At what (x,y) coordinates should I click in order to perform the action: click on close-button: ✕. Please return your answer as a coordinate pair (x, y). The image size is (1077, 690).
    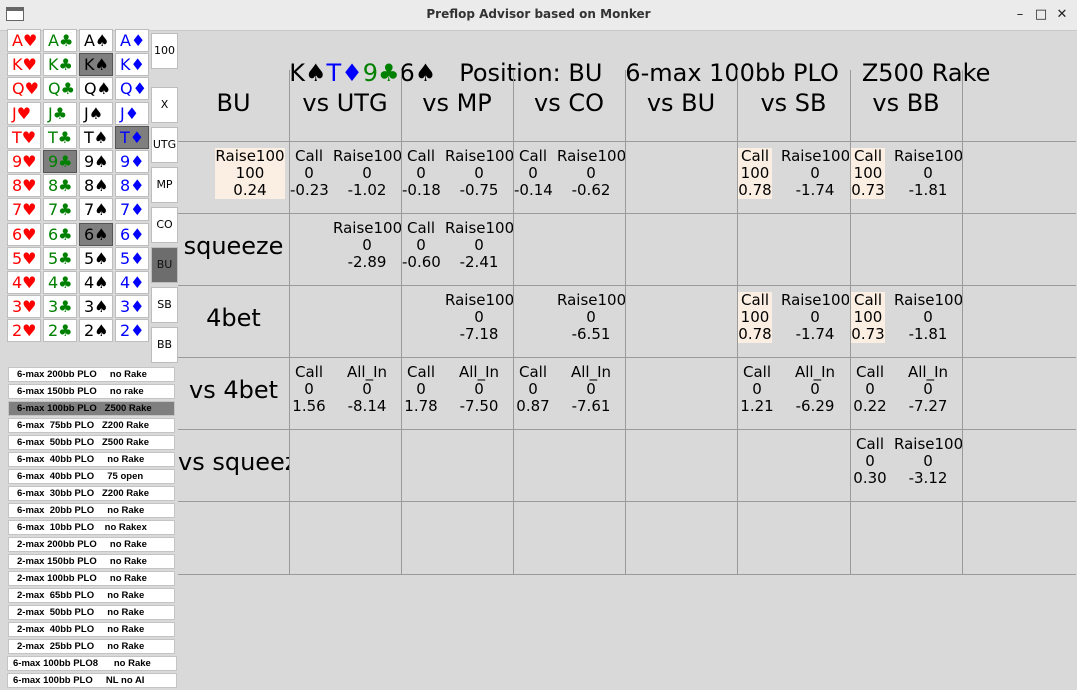
    Looking at the image, I should click on (1062, 15).